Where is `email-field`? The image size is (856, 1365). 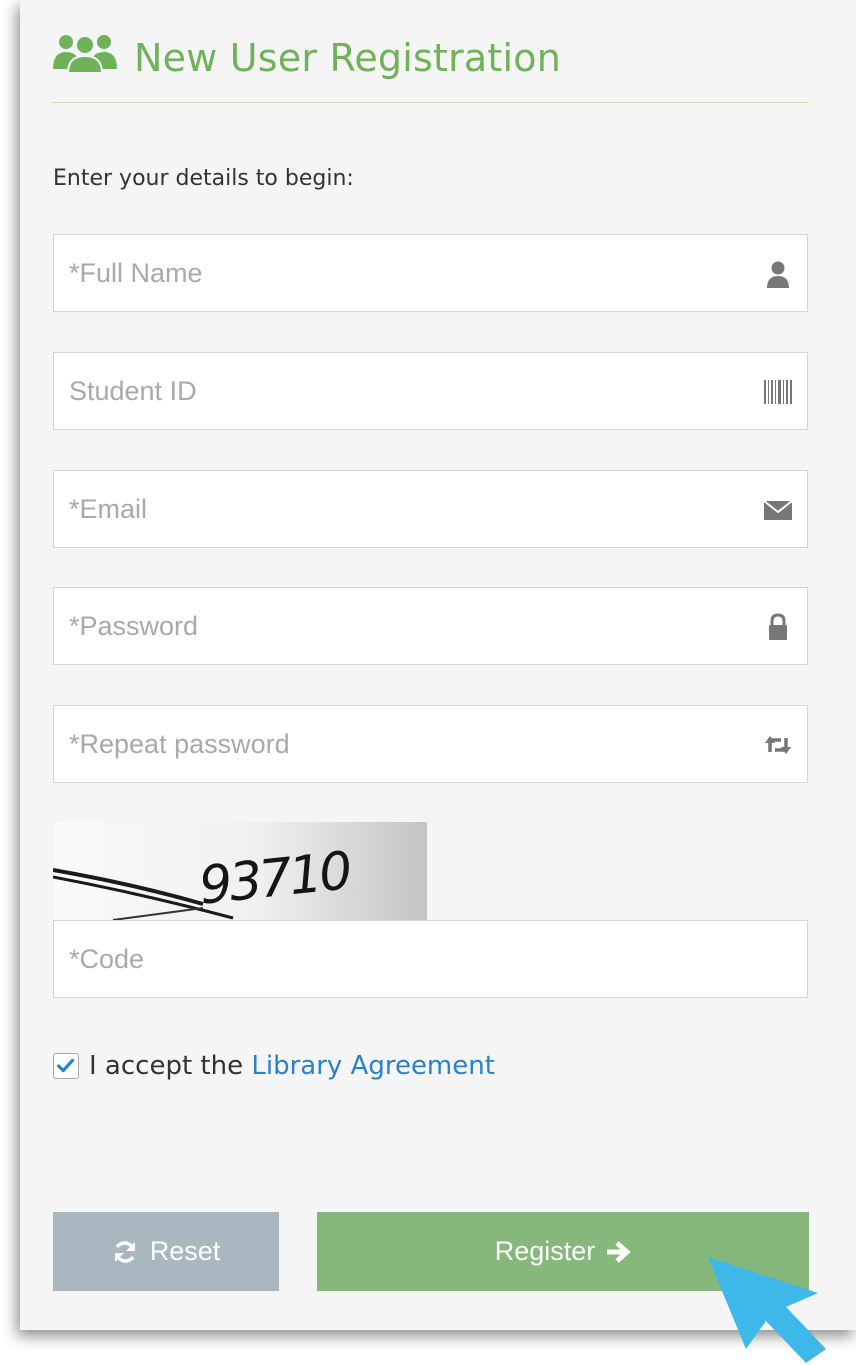 email-field is located at coordinates (430, 509).